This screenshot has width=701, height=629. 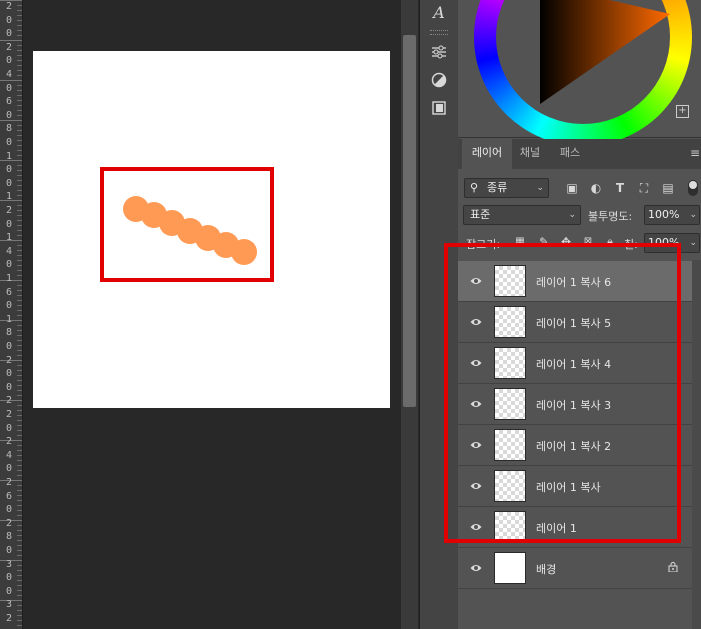 What do you see at coordinates (439, 12) in the screenshot?
I see `type-tool-icon: A` at bounding box center [439, 12].